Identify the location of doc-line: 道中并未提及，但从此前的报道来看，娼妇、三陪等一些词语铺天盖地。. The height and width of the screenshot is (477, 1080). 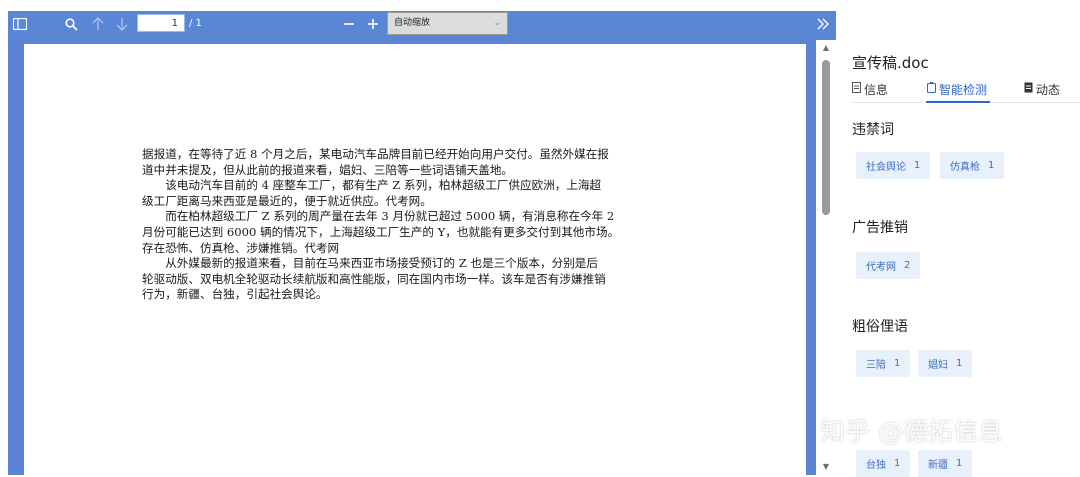
(328, 169).